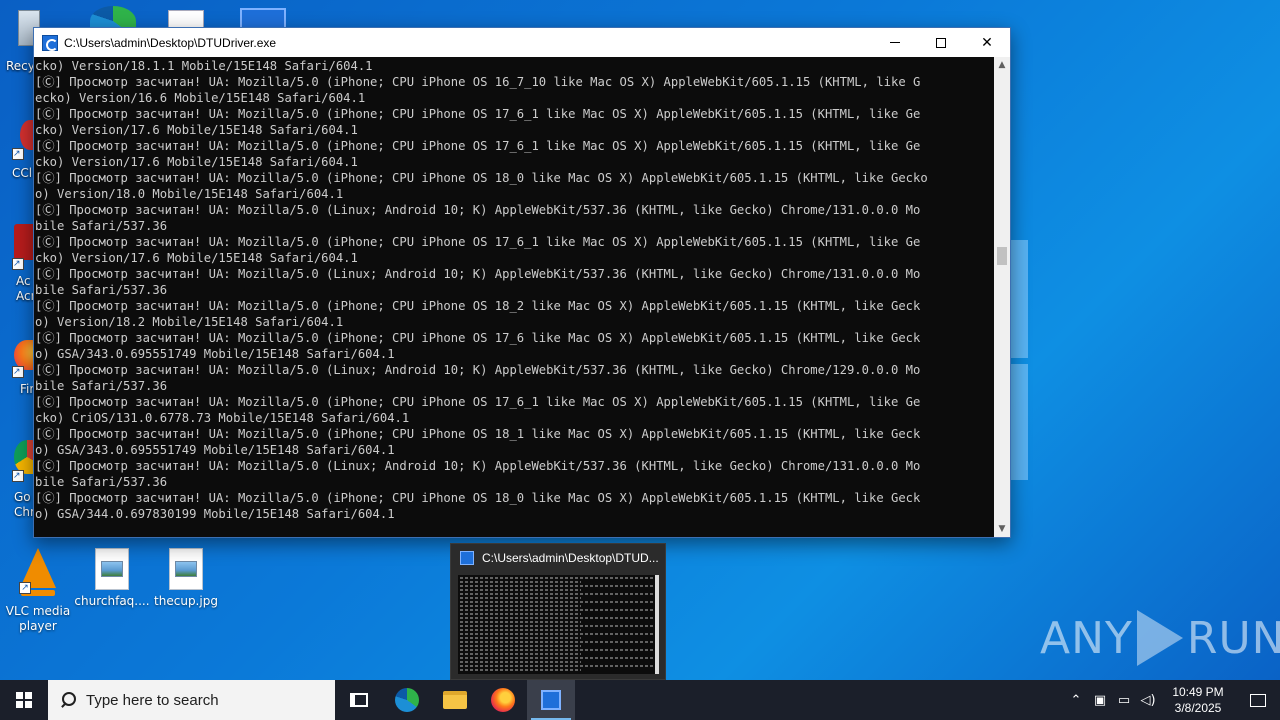 Image resolution: width=1280 pixels, height=720 pixels. I want to click on chevron-up-icon: ⌃, so click(1076, 700).